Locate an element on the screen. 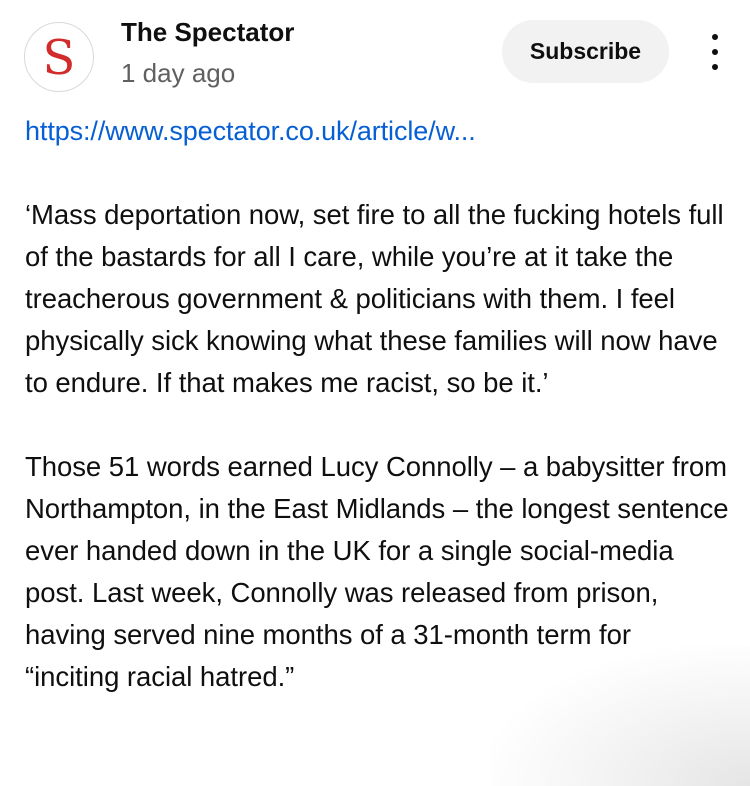 The width and height of the screenshot is (750, 786). more-vert-icon is located at coordinates (715, 52).